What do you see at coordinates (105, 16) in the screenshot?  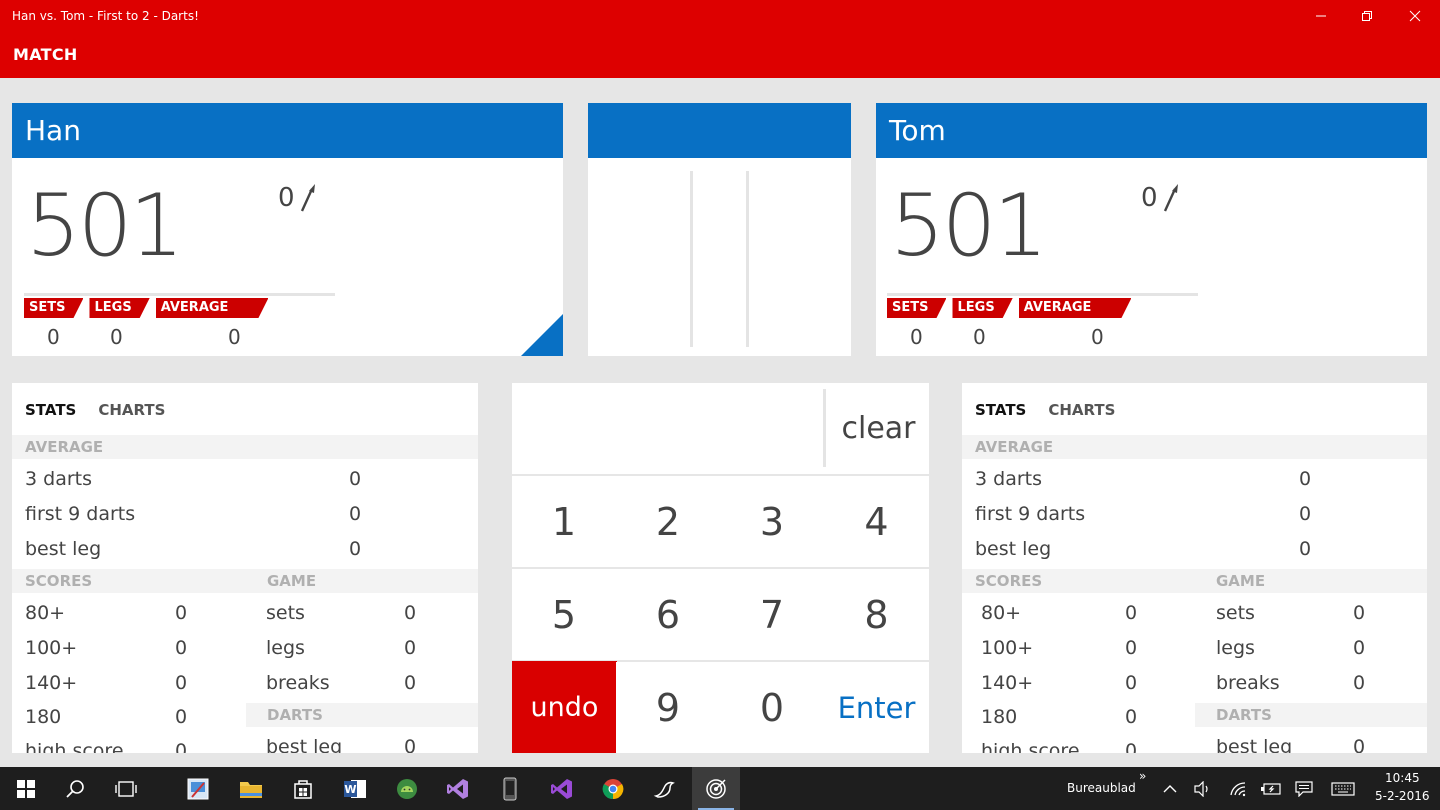 I see `window-title: Han vs. Tom - First to 2 - Darts!` at bounding box center [105, 16].